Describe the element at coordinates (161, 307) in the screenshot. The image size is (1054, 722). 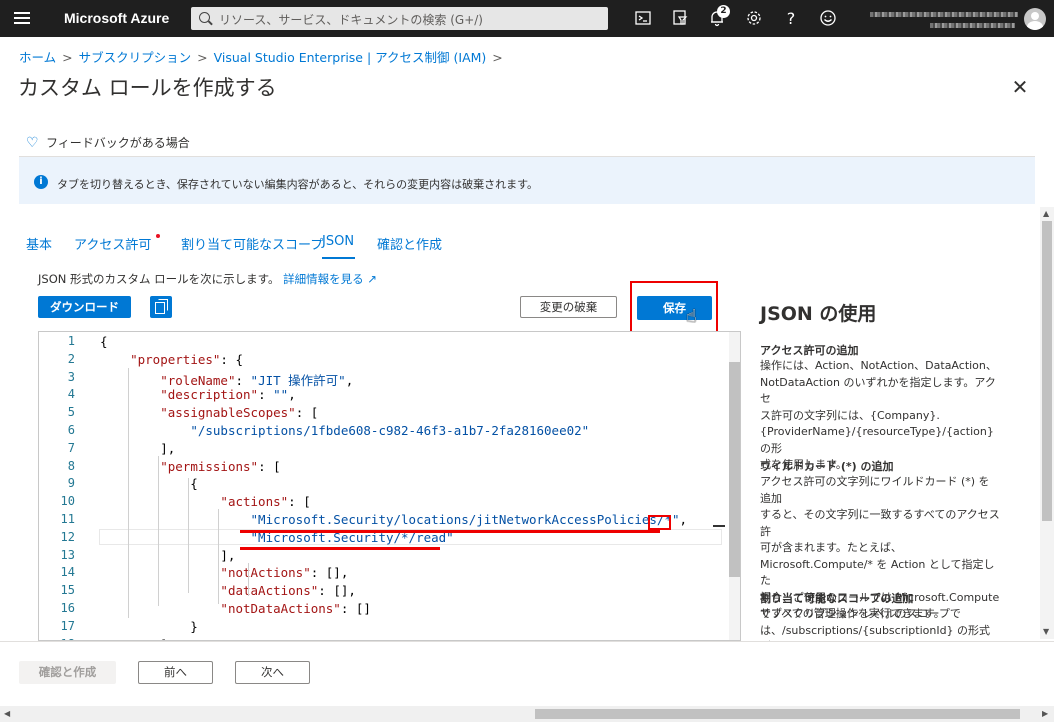
I see `copy-icon` at that location.